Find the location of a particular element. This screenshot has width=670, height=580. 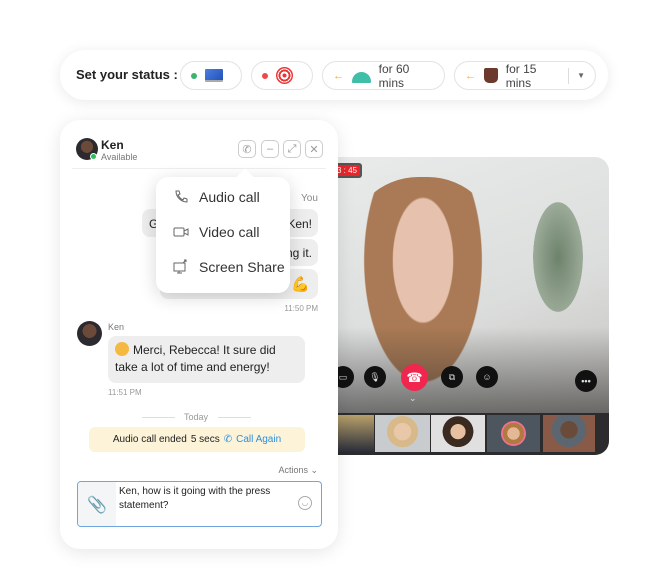

mute-button: 🎙 is located at coordinates (375, 377).